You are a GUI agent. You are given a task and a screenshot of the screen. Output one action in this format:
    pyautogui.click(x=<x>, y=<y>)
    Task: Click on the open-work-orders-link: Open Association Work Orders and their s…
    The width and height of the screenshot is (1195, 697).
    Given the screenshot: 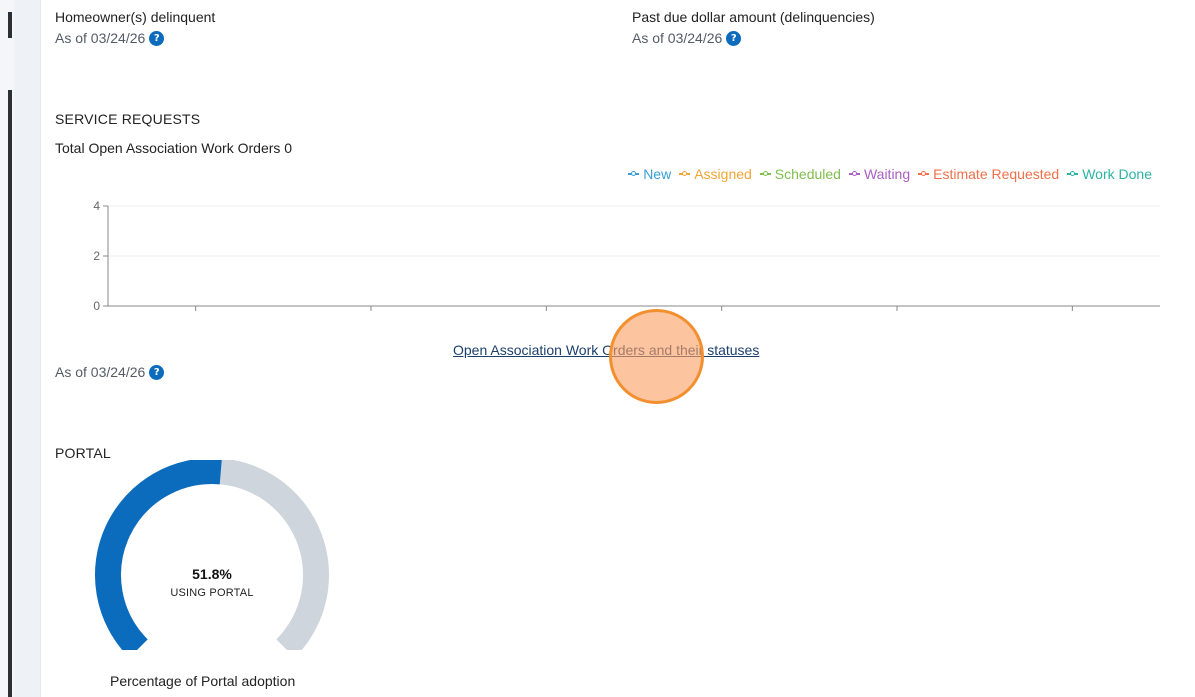 What is the action you would take?
    pyautogui.click(x=606, y=350)
    